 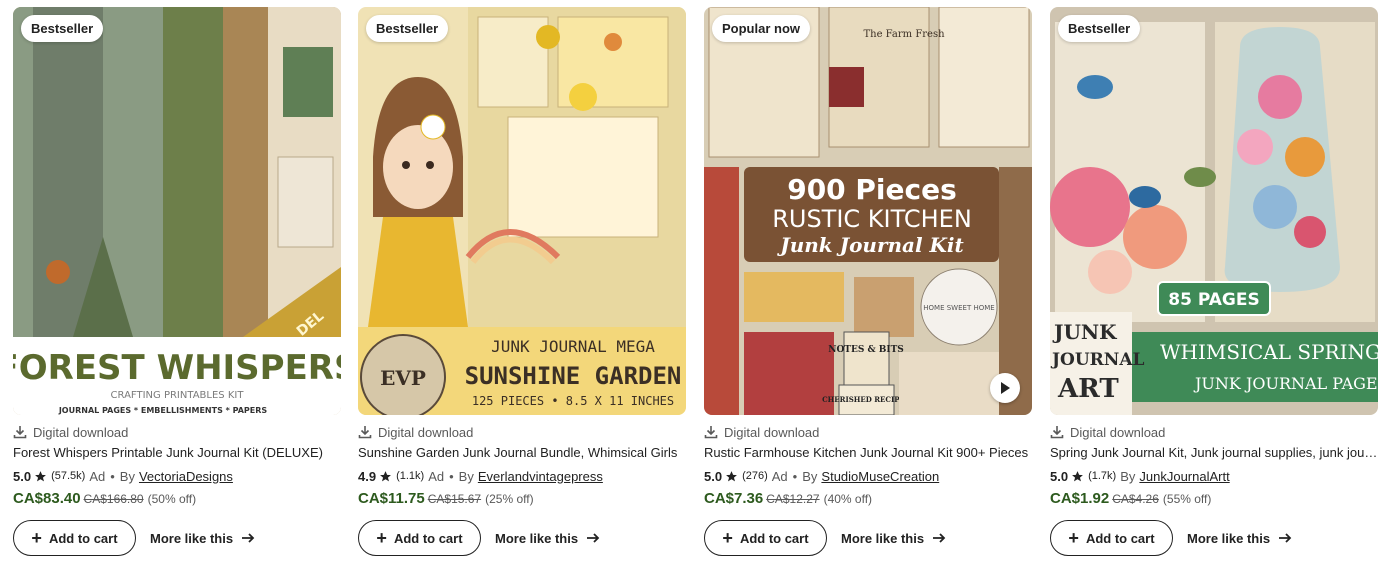 What do you see at coordinates (177, 368) in the screenshot?
I see `image-title-text: FOREST WHISPERS` at bounding box center [177, 368].